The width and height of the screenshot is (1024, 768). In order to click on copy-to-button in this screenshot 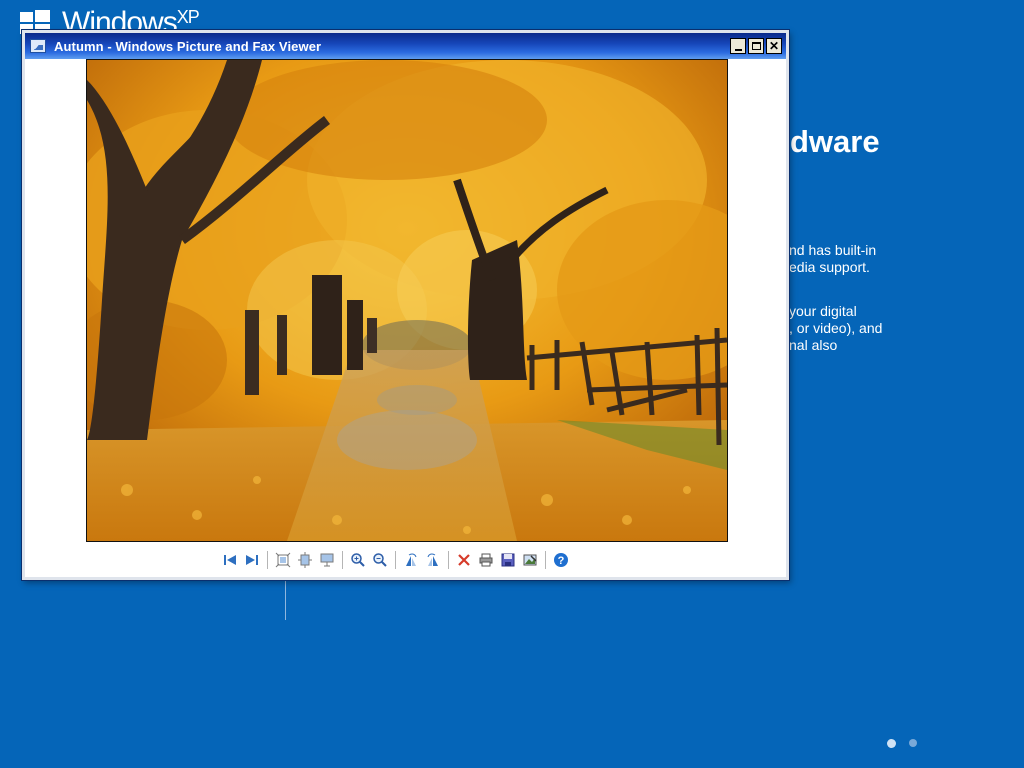, I will do `click(508, 560)`.